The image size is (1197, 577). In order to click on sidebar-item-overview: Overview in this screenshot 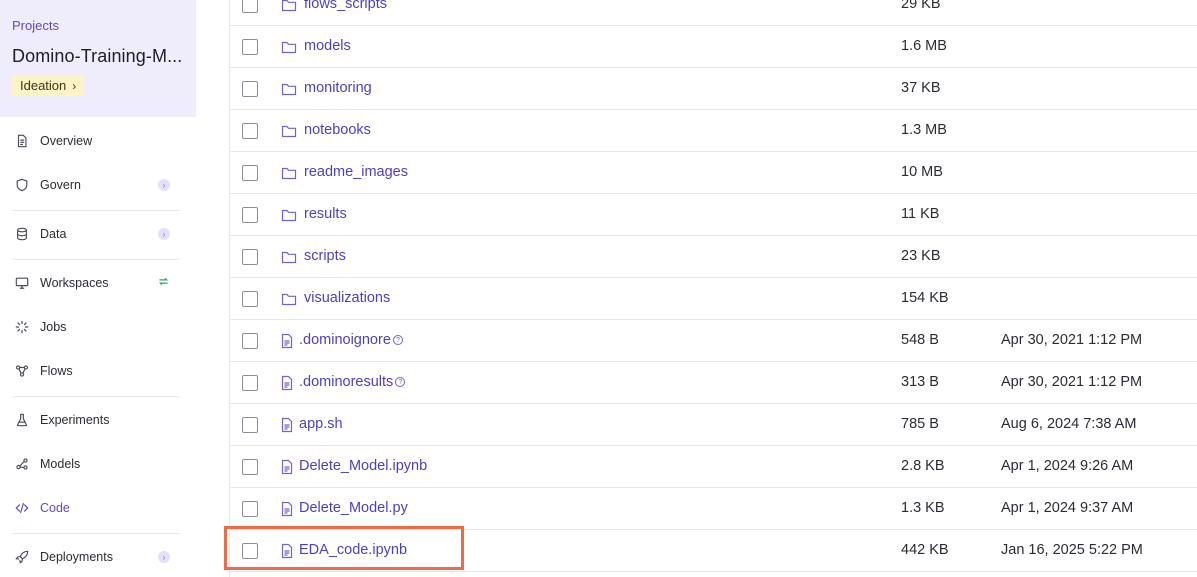, I will do `click(96, 141)`.